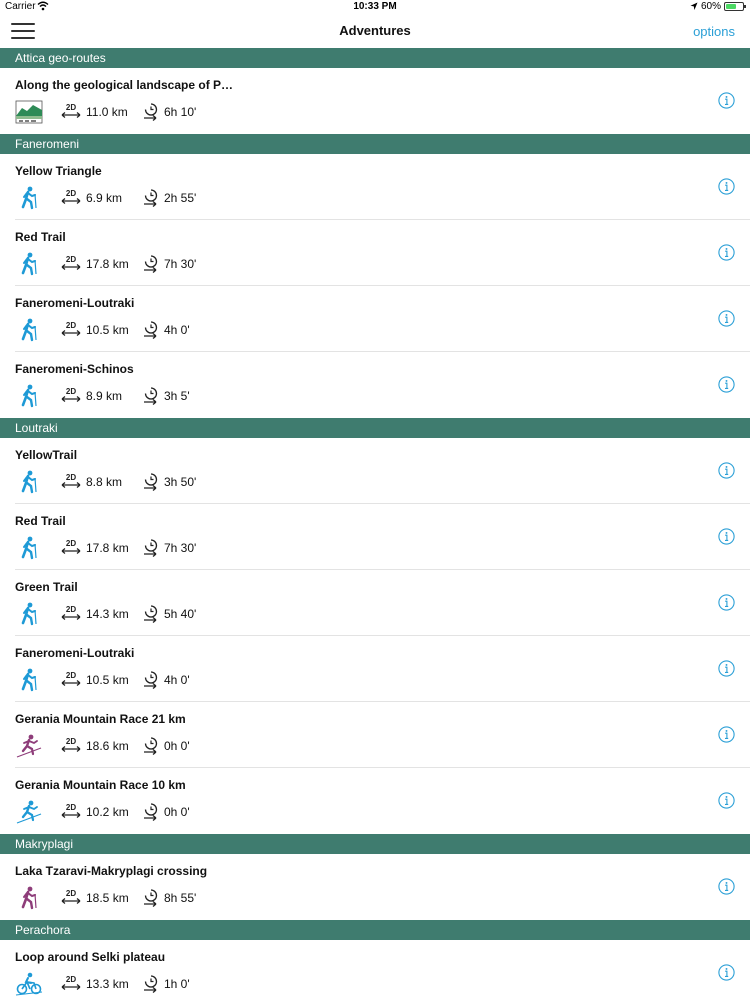  I want to click on route-duration: 6h 10', so click(180, 112).